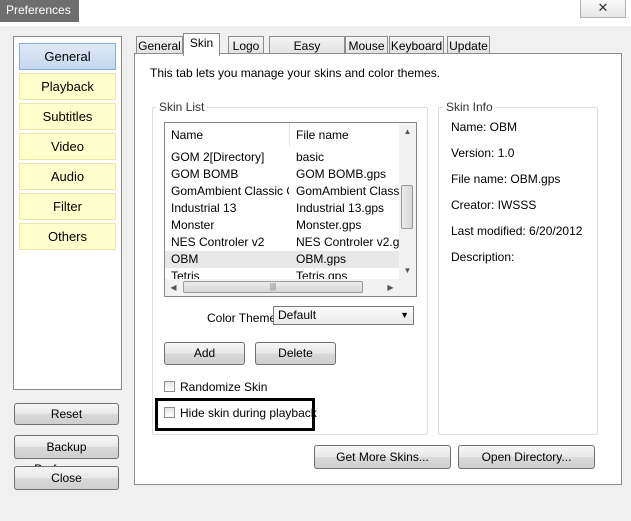  I want to click on sidebar-item-others: Others, so click(67, 236).